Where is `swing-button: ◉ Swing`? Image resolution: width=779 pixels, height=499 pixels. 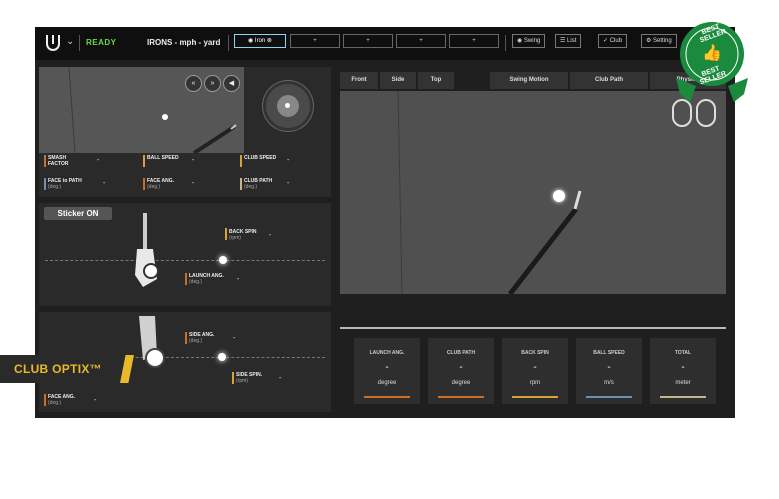
swing-button: ◉ Swing is located at coordinates (529, 41).